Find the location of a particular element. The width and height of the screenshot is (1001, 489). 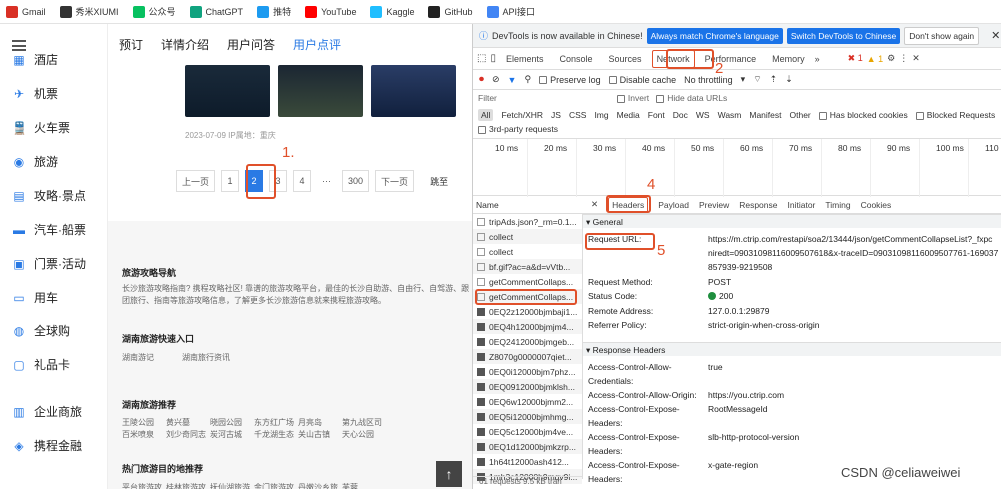

bookmark-chatgpt: ChatGPT is located at coordinates (216, 11).